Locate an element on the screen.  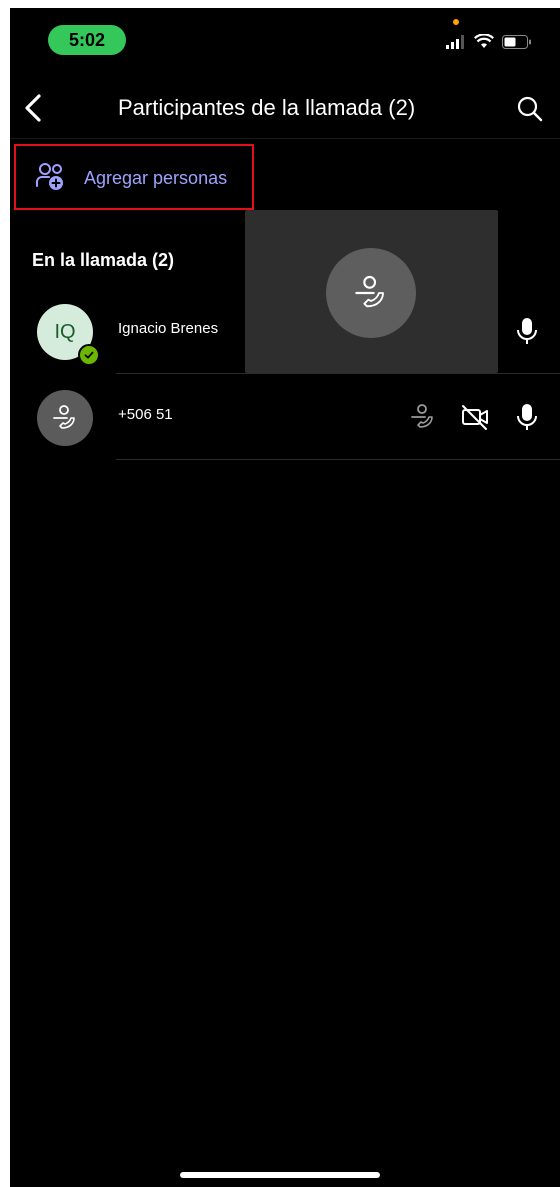
participant-name: +506 51 is located at coordinates (145, 414).